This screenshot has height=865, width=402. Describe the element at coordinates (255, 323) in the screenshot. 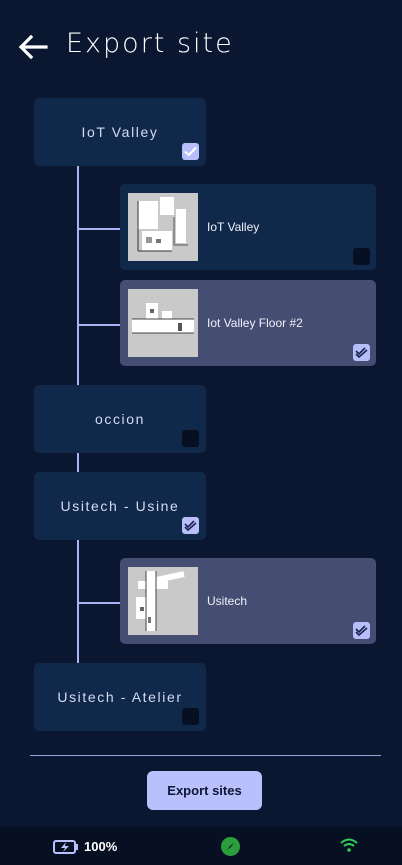

I see `floor-label: Iot Valley Floor #2` at that location.